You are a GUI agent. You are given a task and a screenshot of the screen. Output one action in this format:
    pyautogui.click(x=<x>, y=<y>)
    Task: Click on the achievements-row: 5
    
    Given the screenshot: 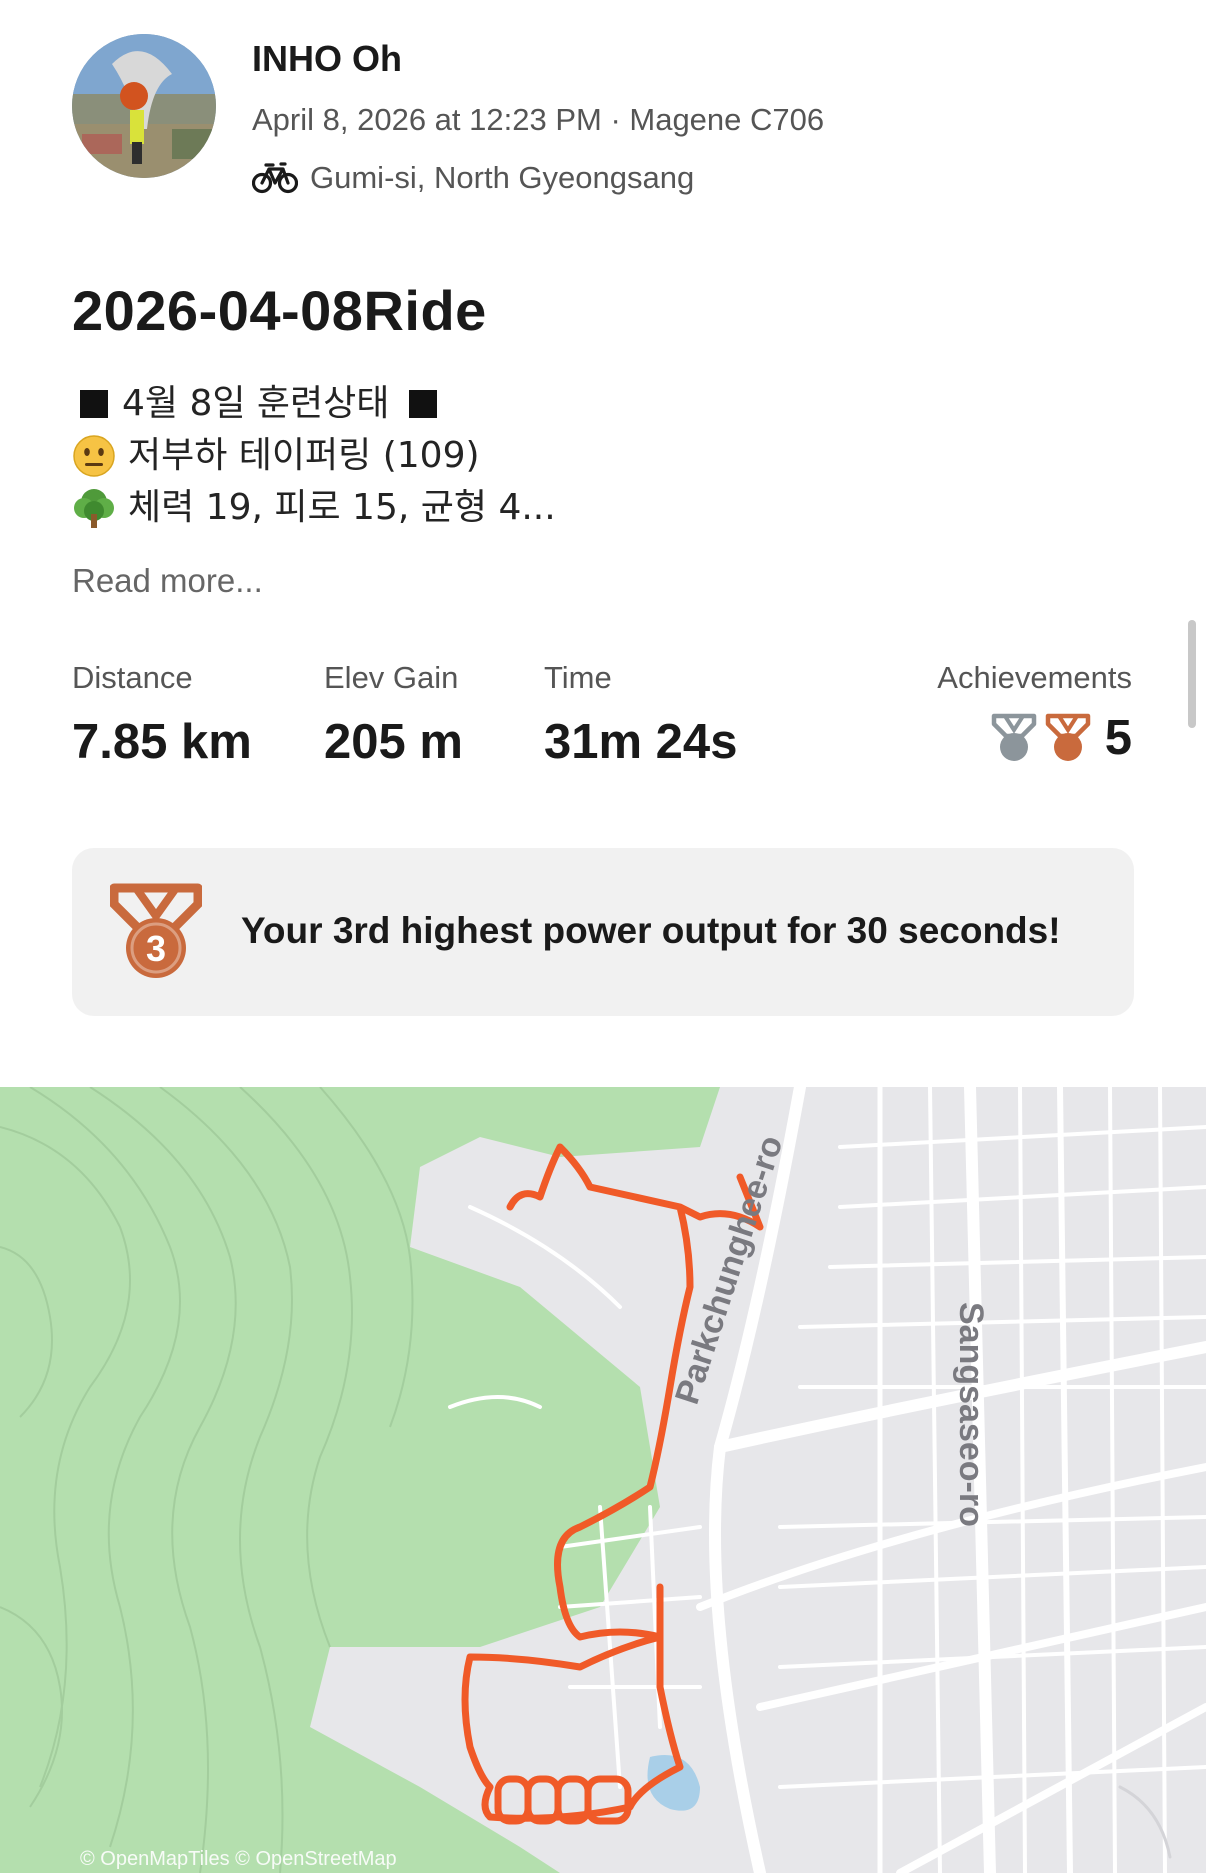 What is the action you would take?
    pyautogui.click(x=1034, y=738)
    